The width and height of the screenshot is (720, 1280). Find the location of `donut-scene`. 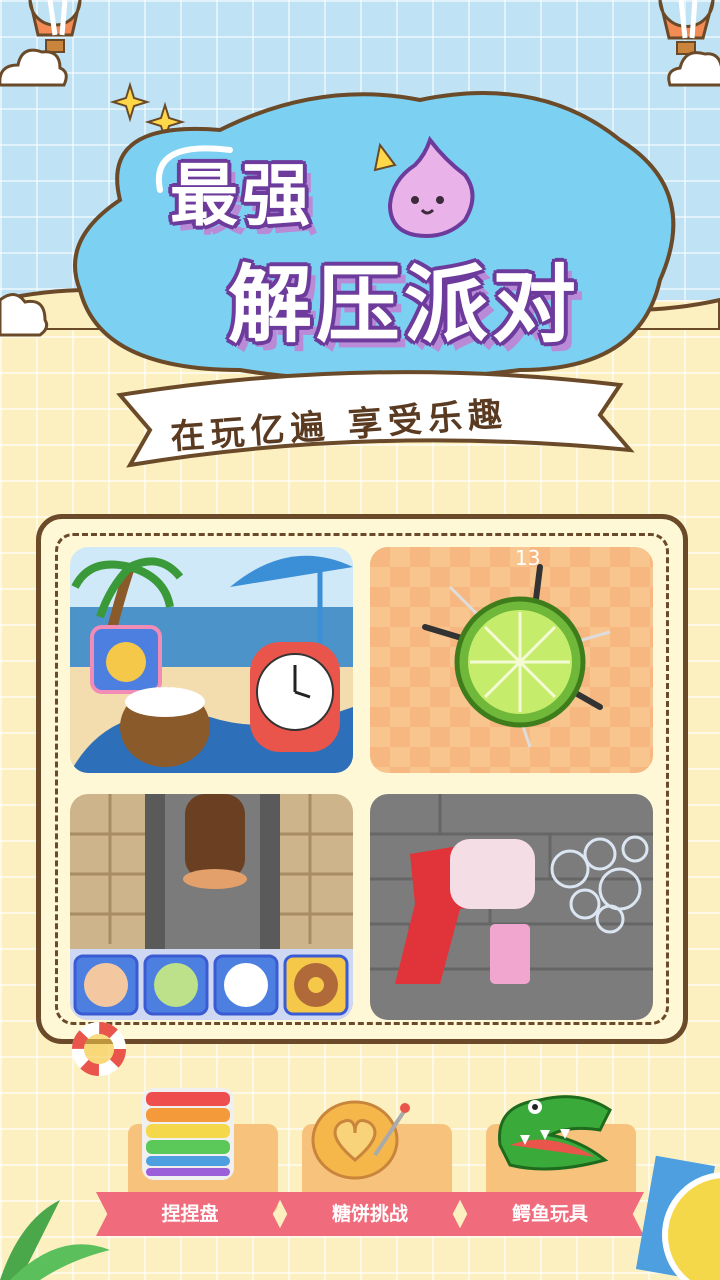

donut-scene is located at coordinates (211, 907).